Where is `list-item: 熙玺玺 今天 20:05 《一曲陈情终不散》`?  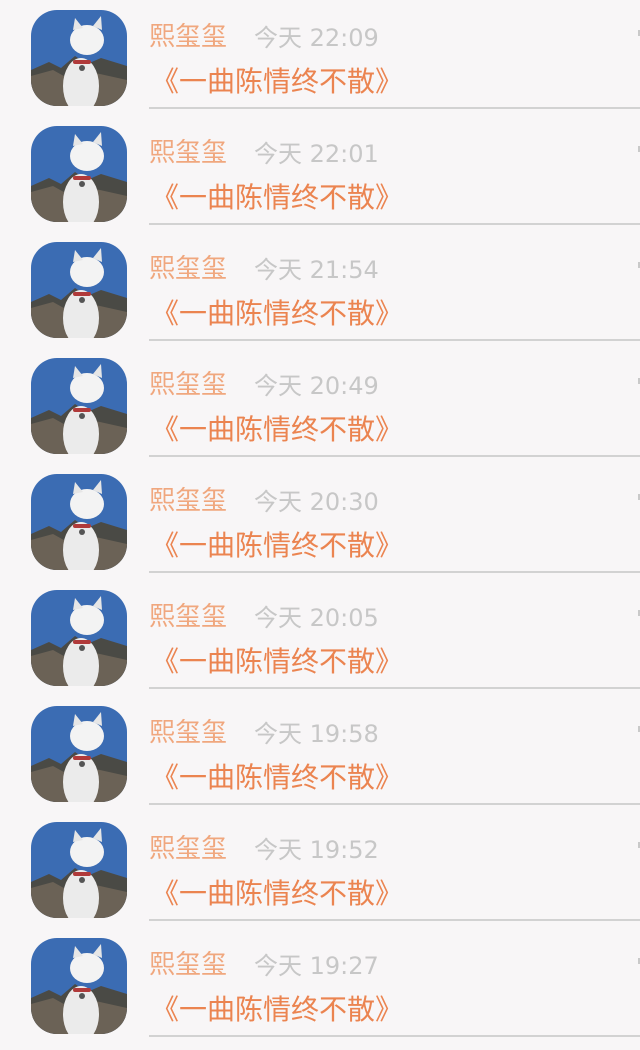
list-item: 熙玺玺 今天 20:05 《一曲陈情终不散》 is located at coordinates (320, 638).